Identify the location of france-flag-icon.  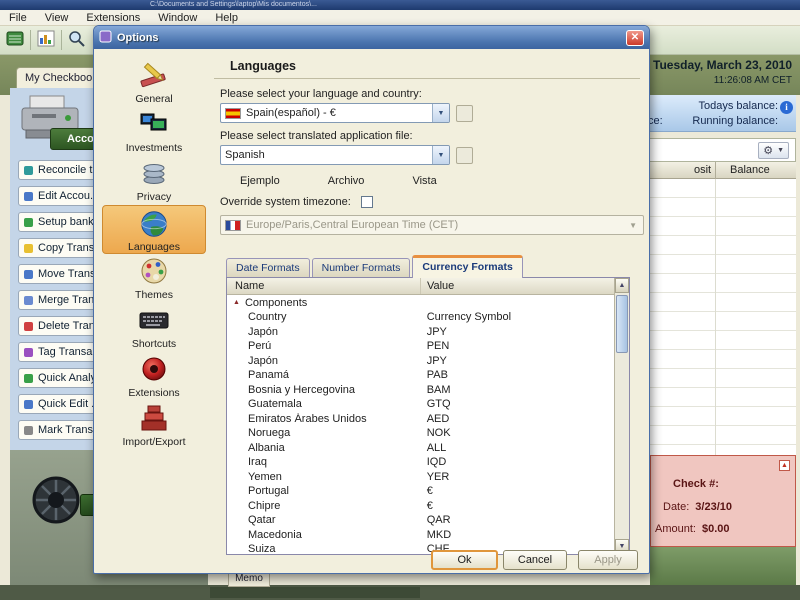
(233, 225).